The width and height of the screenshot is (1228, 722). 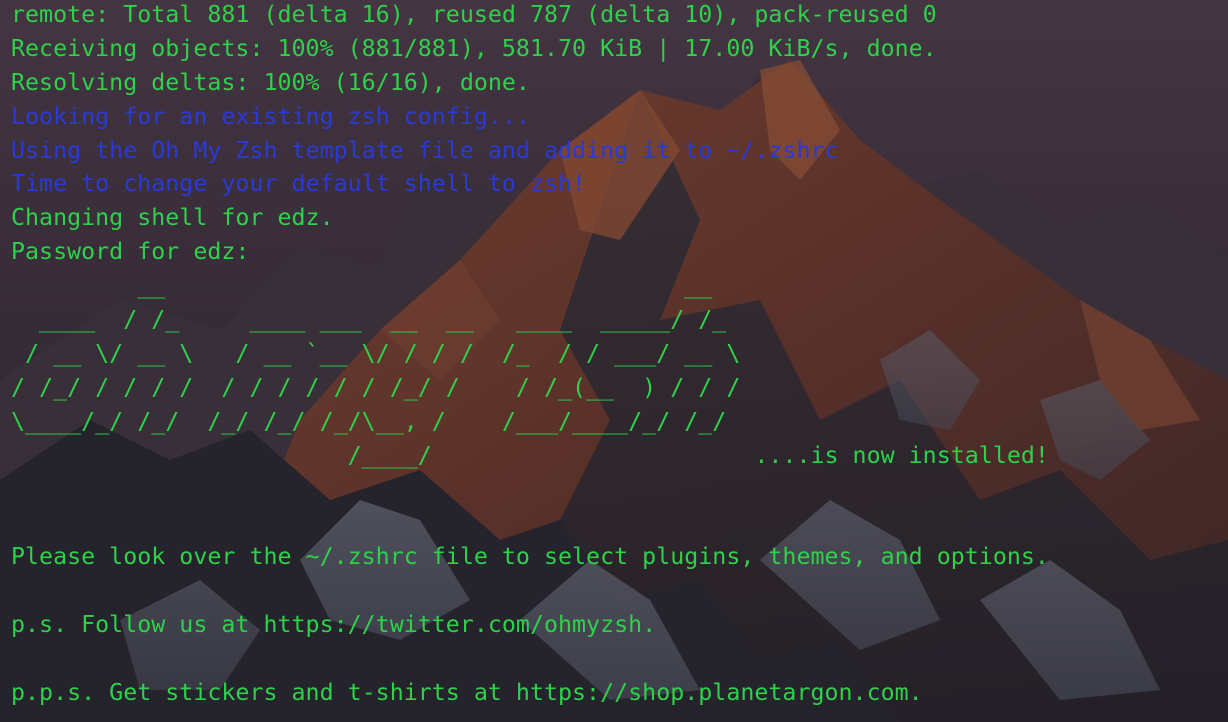 What do you see at coordinates (172, 218) in the screenshot?
I see `terminal-line: Changing shell for edz.` at bounding box center [172, 218].